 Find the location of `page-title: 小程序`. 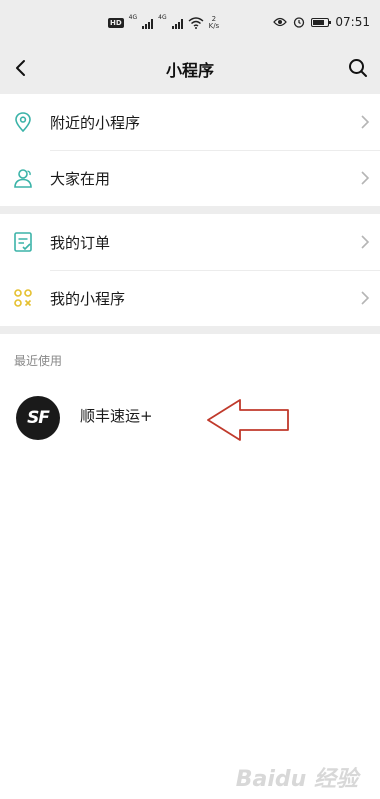

page-title: 小程序 is located at coordinates (189, 70).